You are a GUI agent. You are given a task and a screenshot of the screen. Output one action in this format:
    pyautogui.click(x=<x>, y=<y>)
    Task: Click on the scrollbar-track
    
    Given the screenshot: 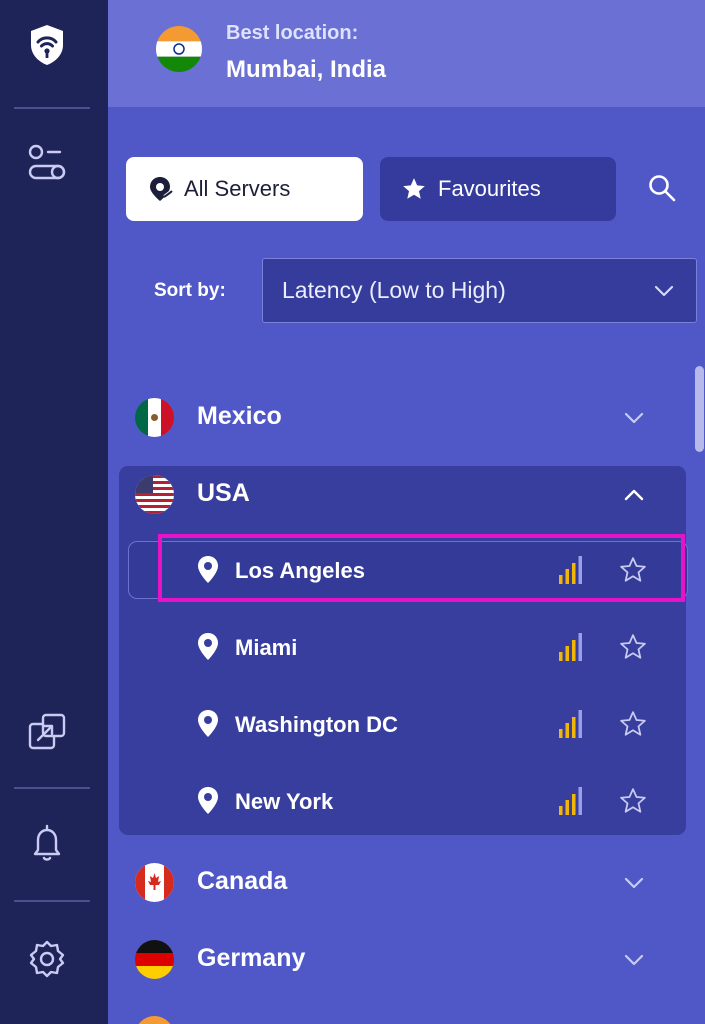 What is the action you would take?
    pyautogui.click(x=698, y=692)
    